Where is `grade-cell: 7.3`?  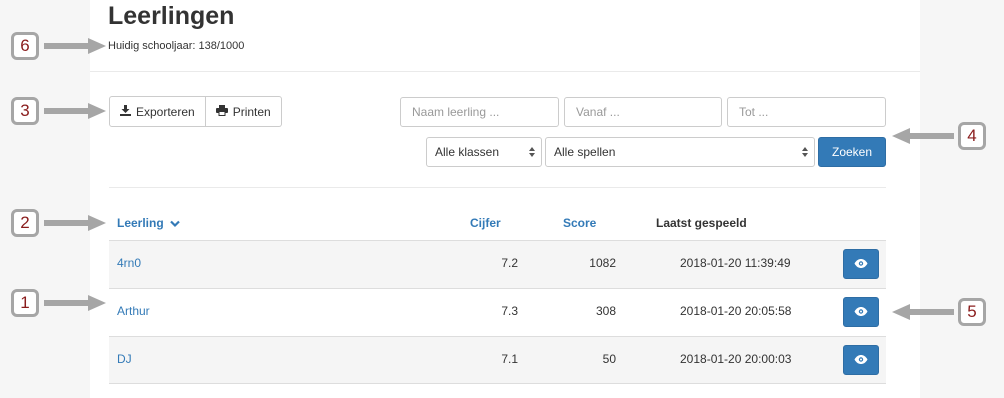
grade-cell: 7.3 is located at coordinates (509, 311).